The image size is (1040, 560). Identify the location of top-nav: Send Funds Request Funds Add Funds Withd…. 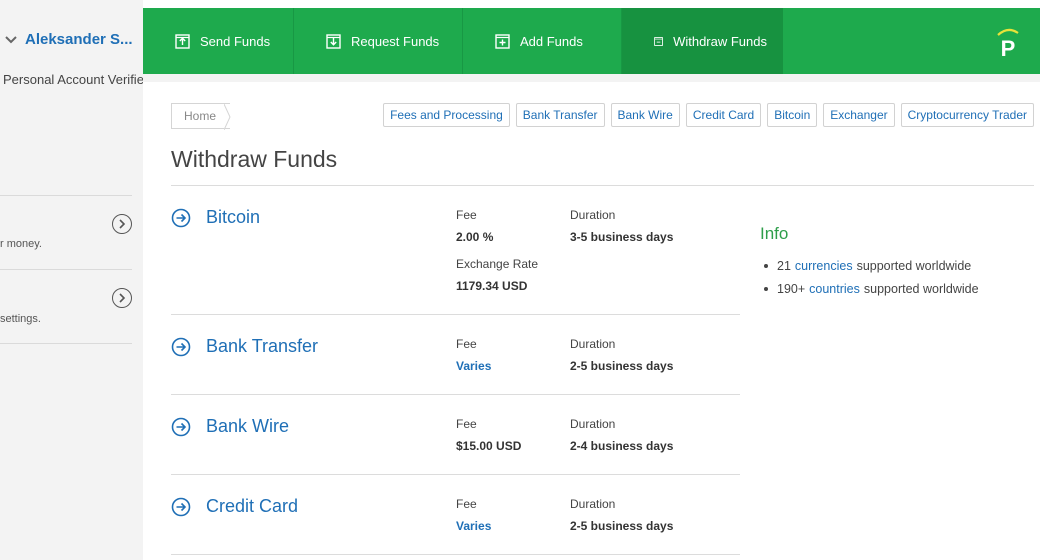
(591, 41).